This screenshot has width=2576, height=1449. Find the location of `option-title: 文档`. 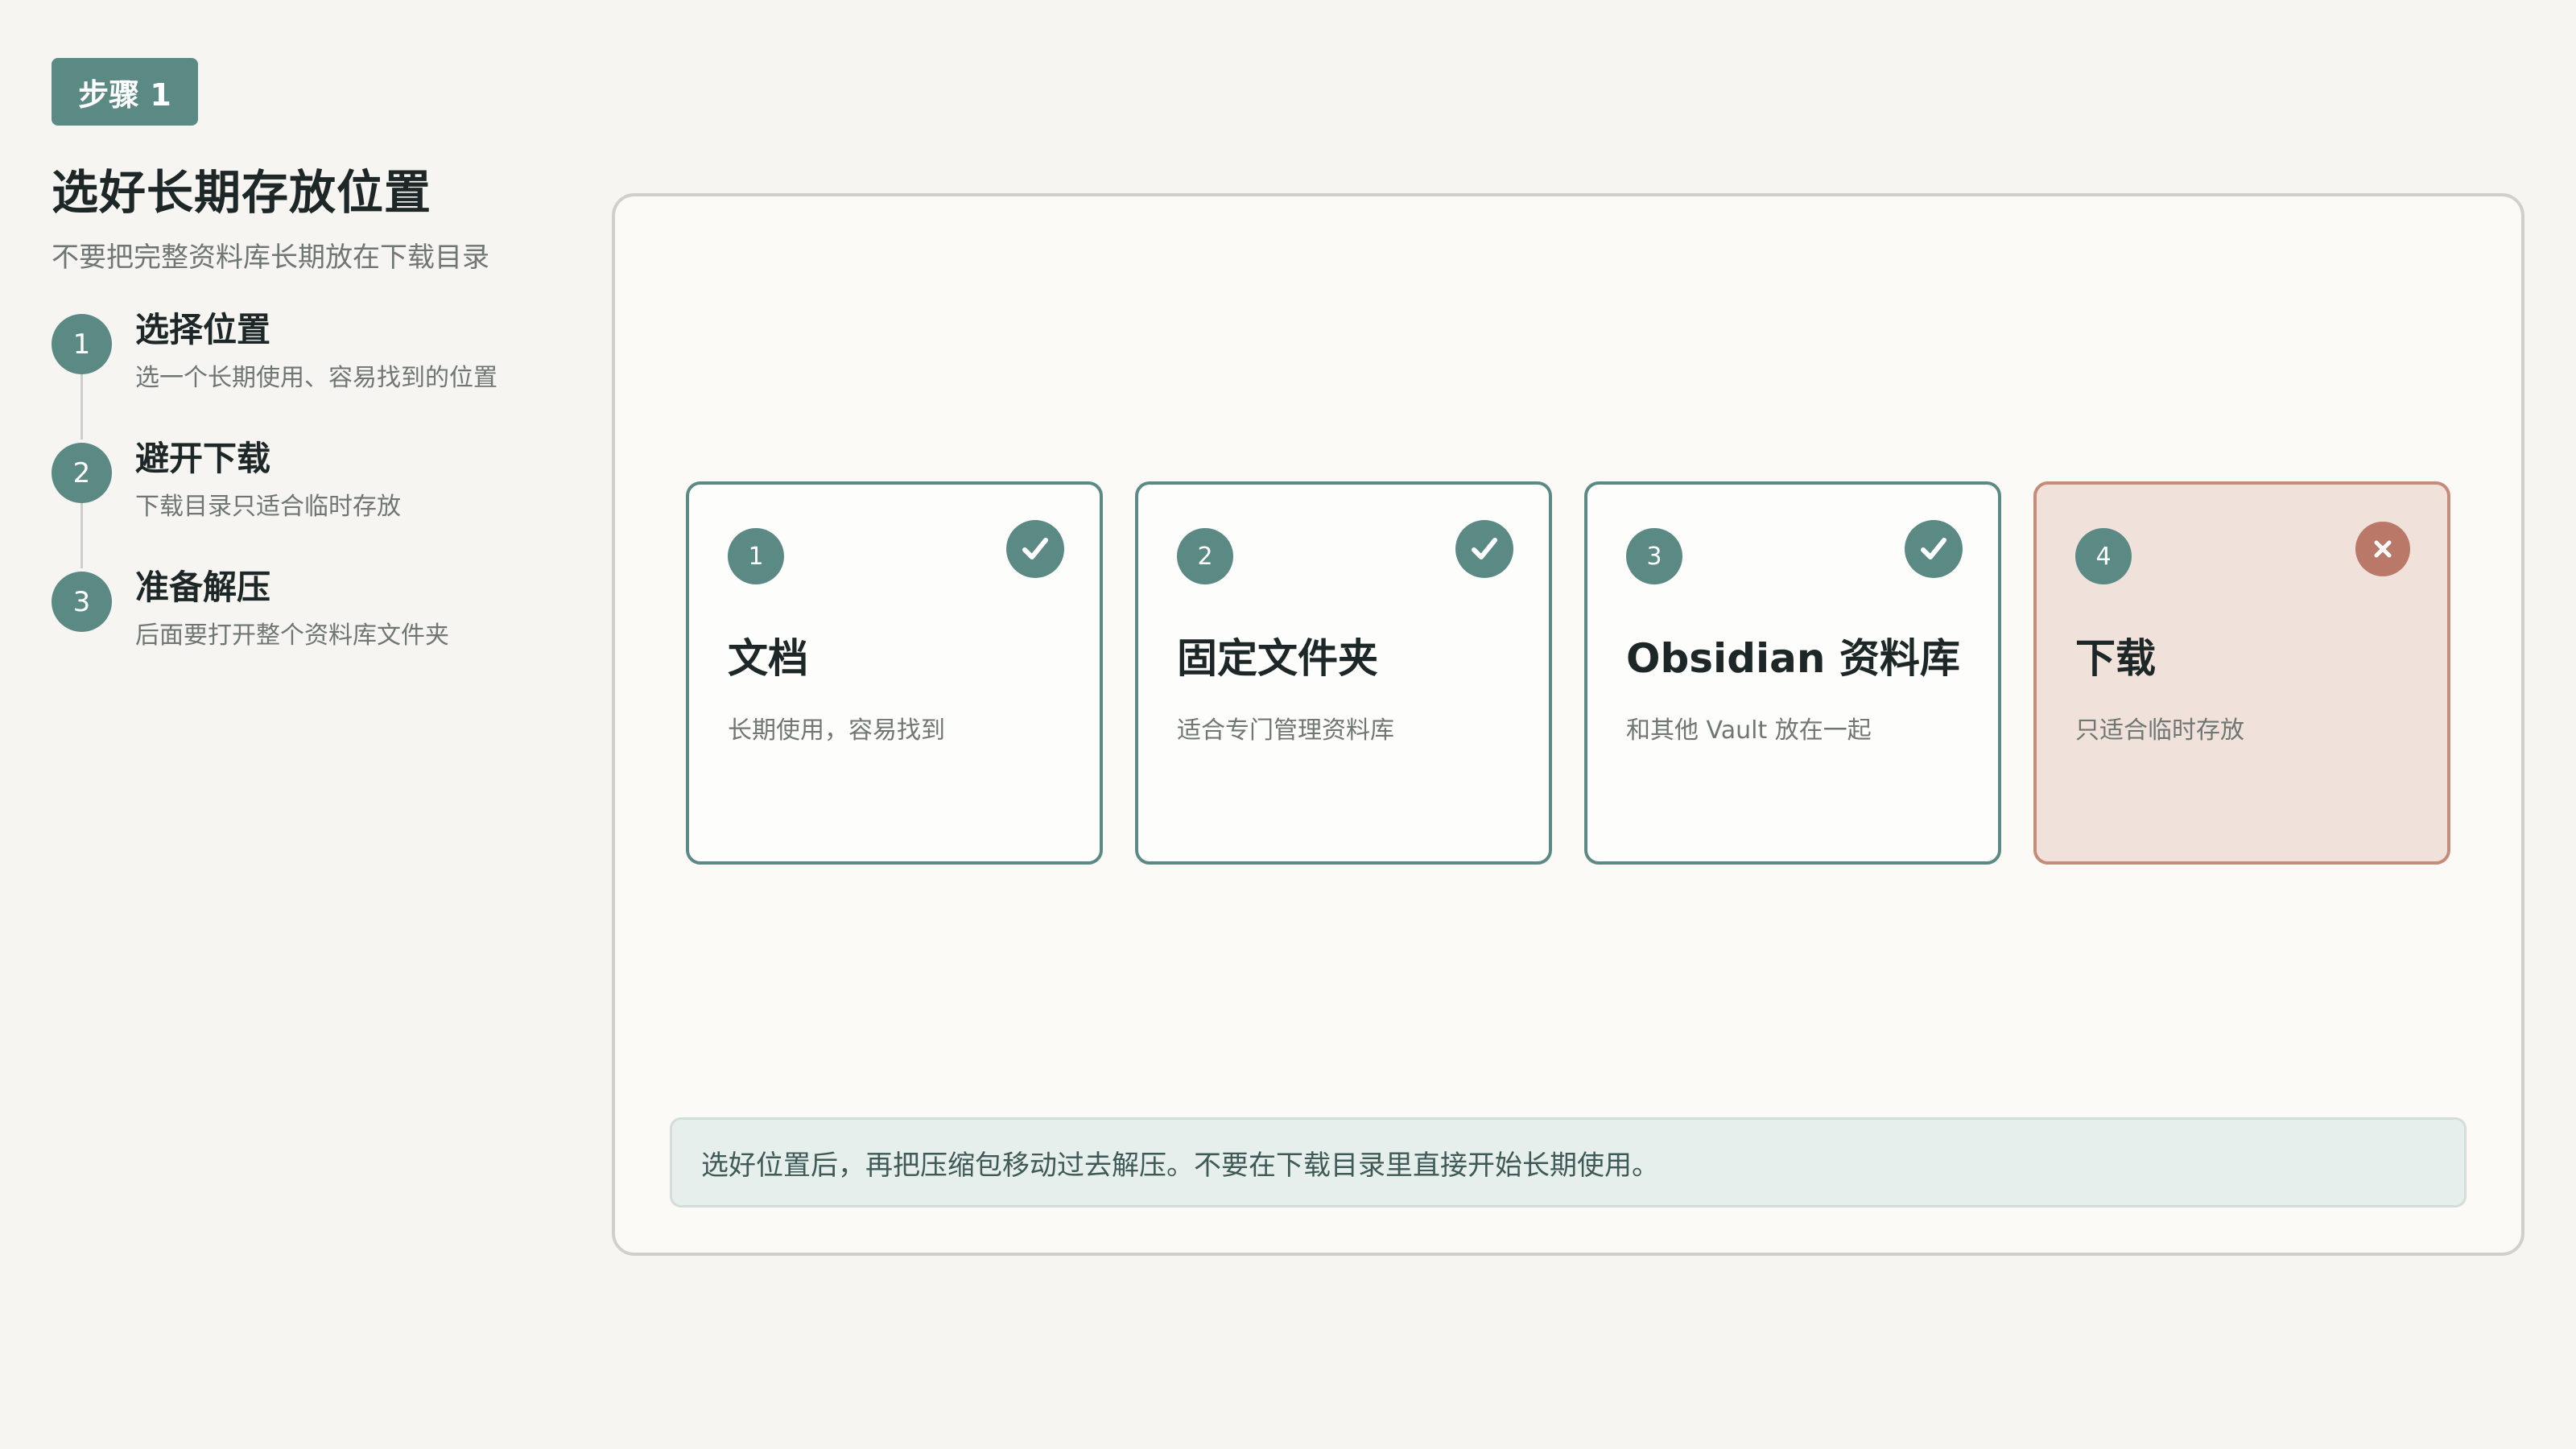

option-title: 文档 is located at coordinates (768, 658).